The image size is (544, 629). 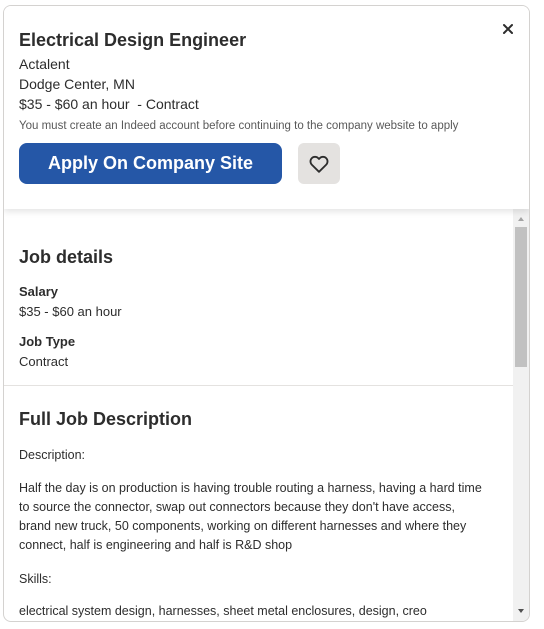 I want to click on full-job-description-heading: Full Job Description, so click(x=106, y=419).